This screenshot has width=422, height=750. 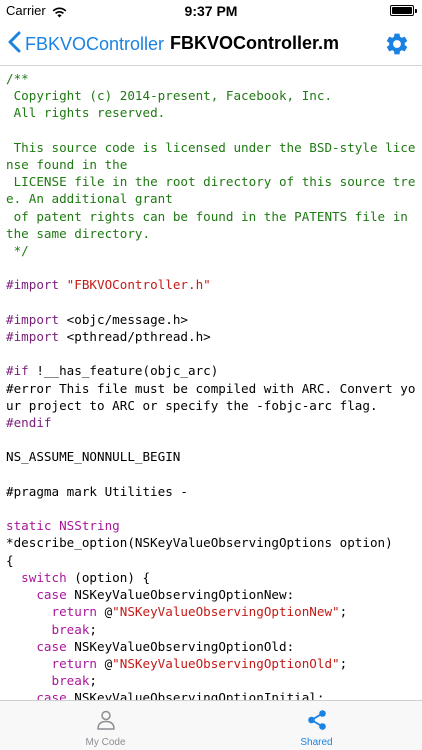 I want to click on code-token: #endif, so click(x=29, y=423).